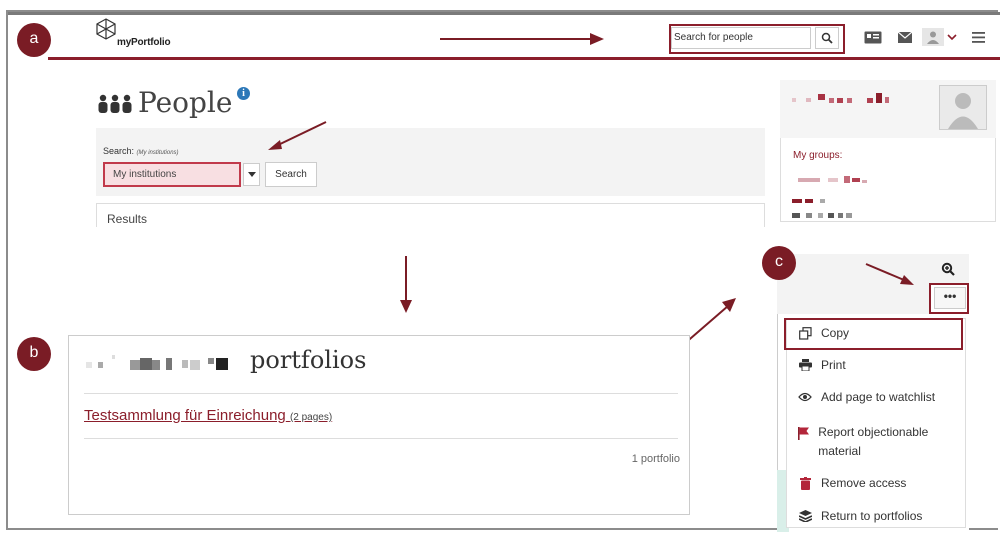 This screenshot has width=1001, height=534. Describe the element at coordinates (805, 397) in the screenshot. I see `eye-icon` at that location.